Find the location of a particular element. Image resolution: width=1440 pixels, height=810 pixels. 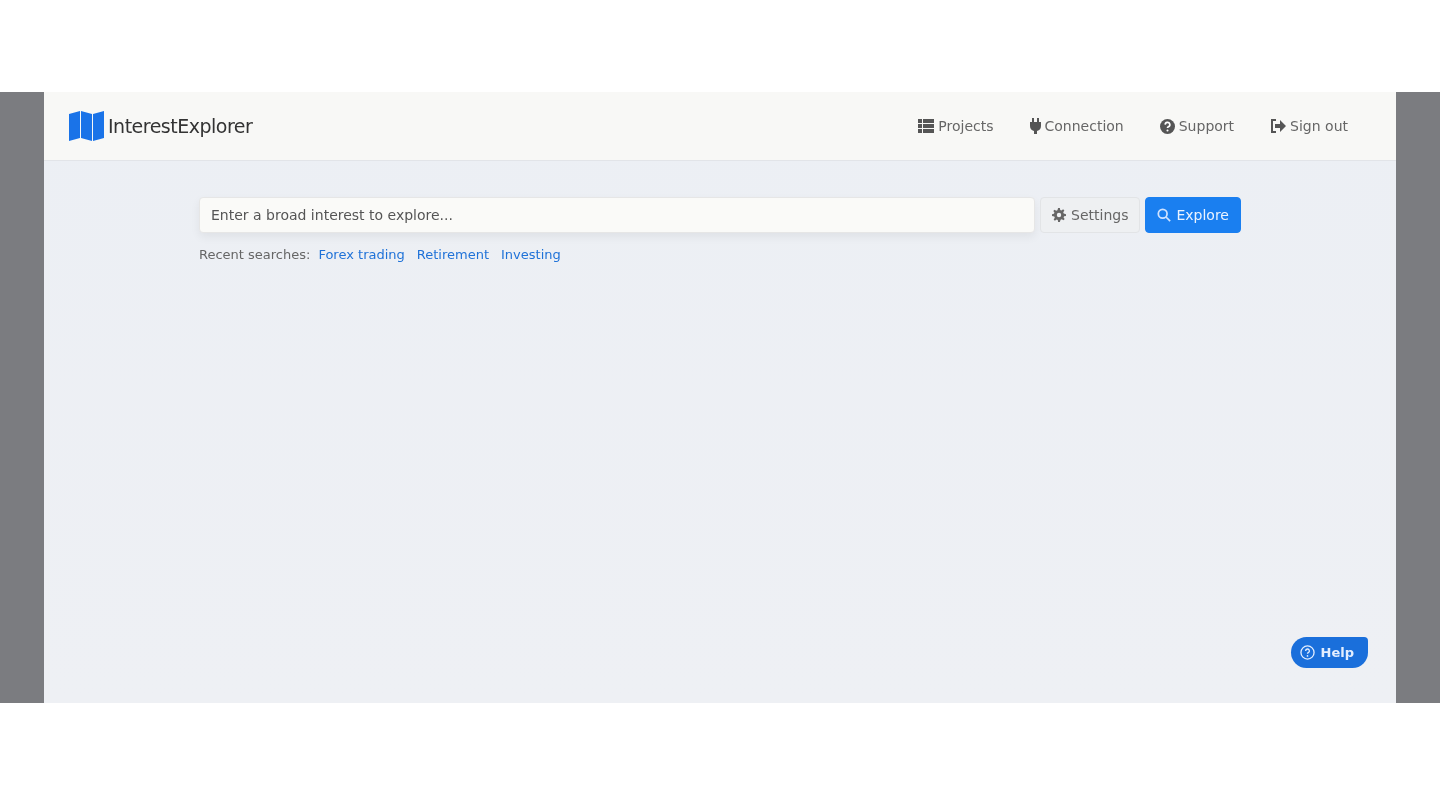

recent-search-link: Retirement is located at coordinates (452, 254).